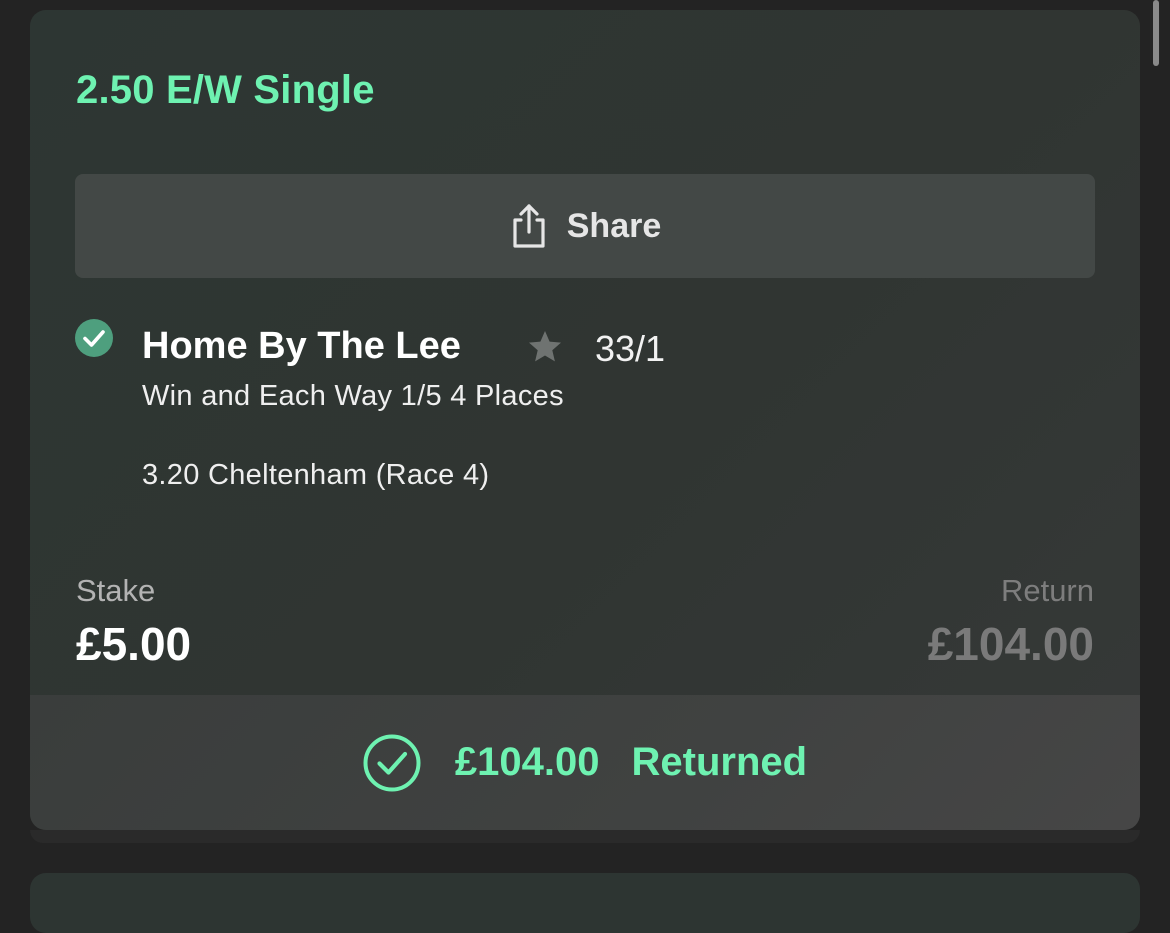  Describe the element at coordinates (134, 644) in the screenshot. I see `stake-value: £5.00` at that location.